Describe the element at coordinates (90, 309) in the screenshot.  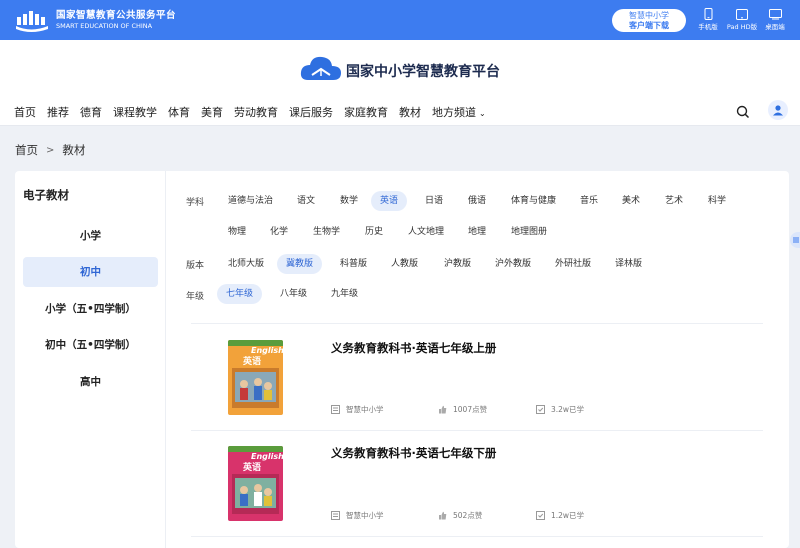
I see `sidebar-item-primary-54: 小学（五•四学制）` at that location.